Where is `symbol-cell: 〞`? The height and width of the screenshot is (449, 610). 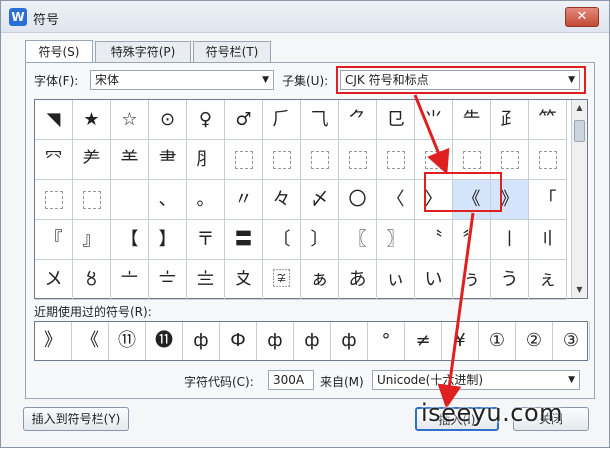
symbol-cell: 〞 is located at coordinates (472, 240).